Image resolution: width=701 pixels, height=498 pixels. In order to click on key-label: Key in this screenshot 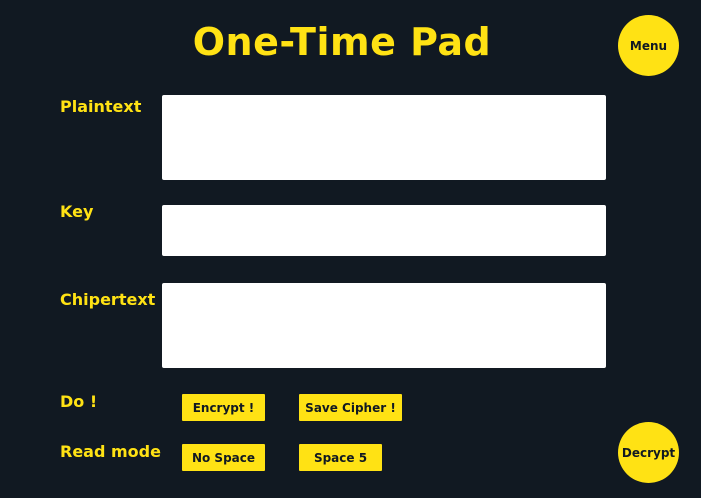, I will do `click(77, 211)`.